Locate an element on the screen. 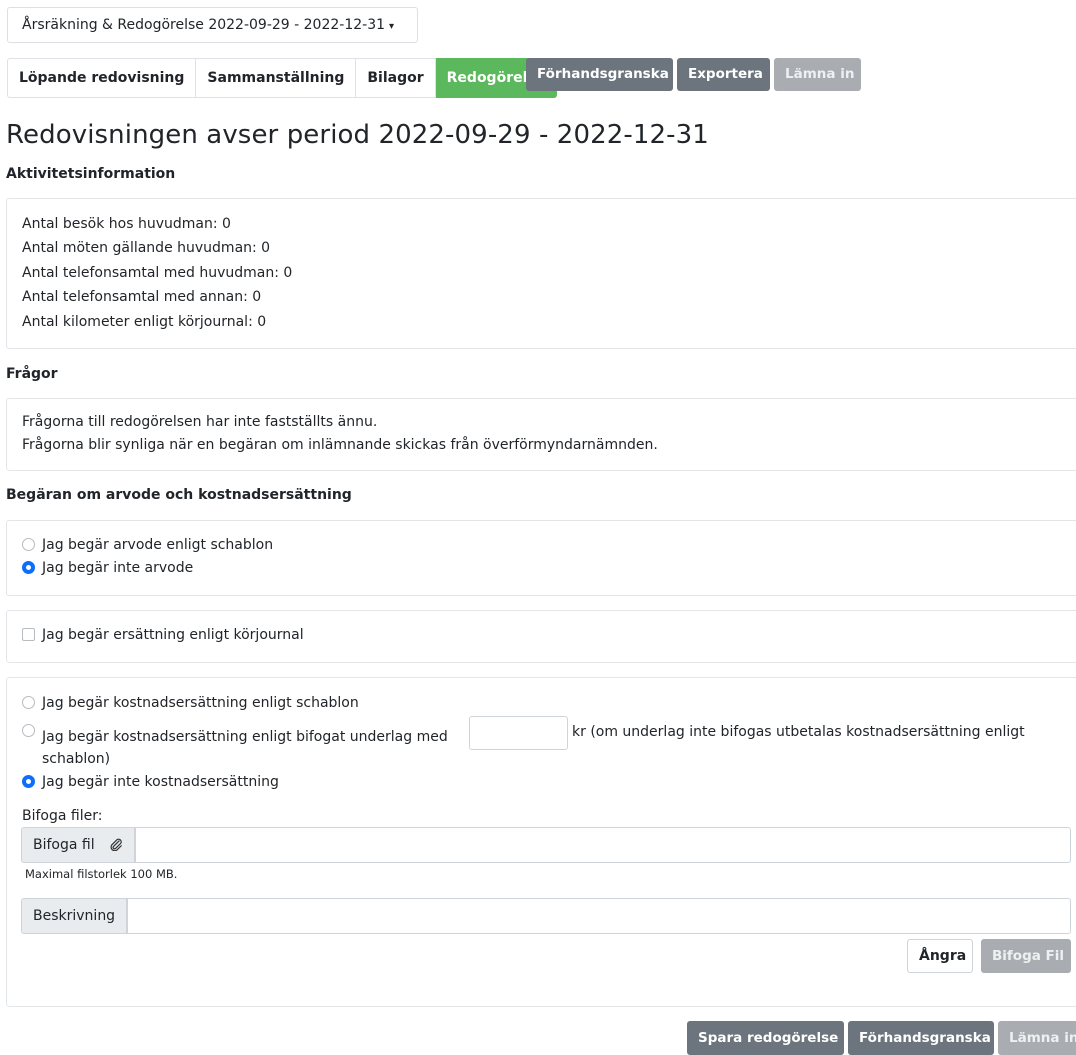 The height and width of the screenshot is (1055, 1076). file-input-group: Bifoga fil is located at coordinates (546, 845).